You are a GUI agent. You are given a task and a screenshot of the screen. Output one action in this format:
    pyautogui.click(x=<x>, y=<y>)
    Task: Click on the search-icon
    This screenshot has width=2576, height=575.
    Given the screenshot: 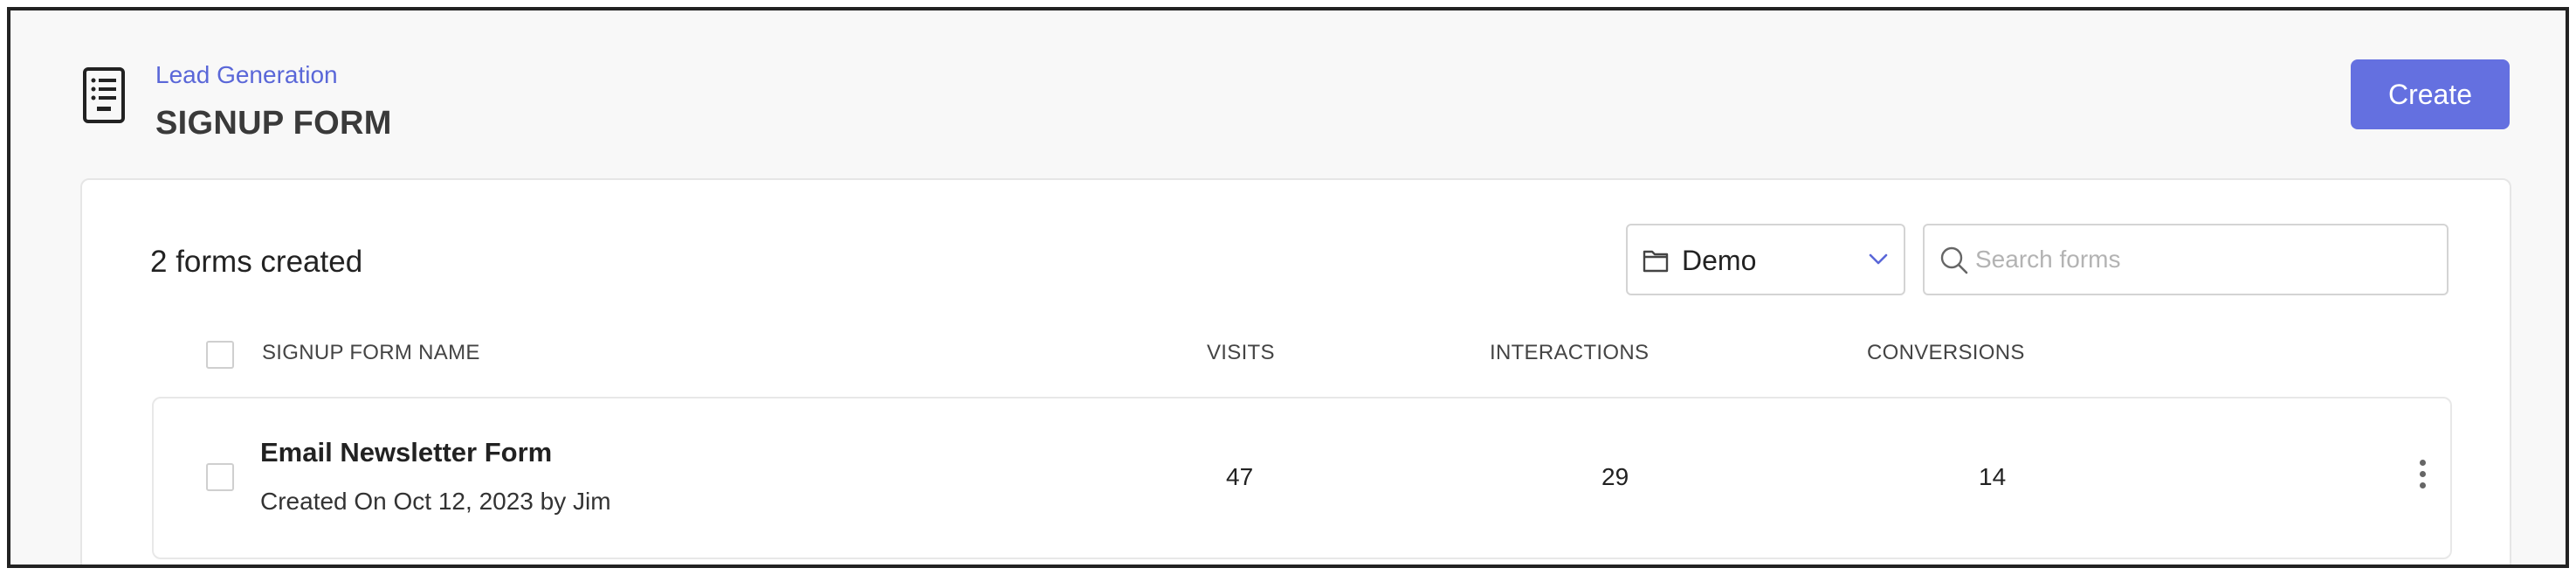 What is the action you would take?
    pyautogui.click(x=1954, y=260)
    